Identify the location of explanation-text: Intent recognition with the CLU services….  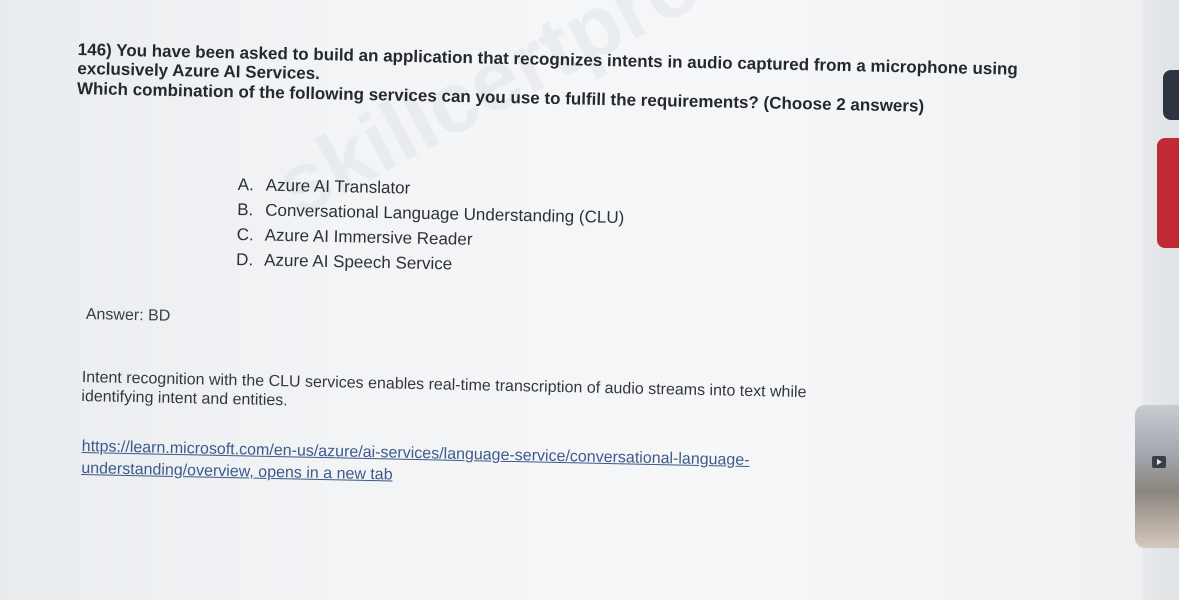
(501, 396).